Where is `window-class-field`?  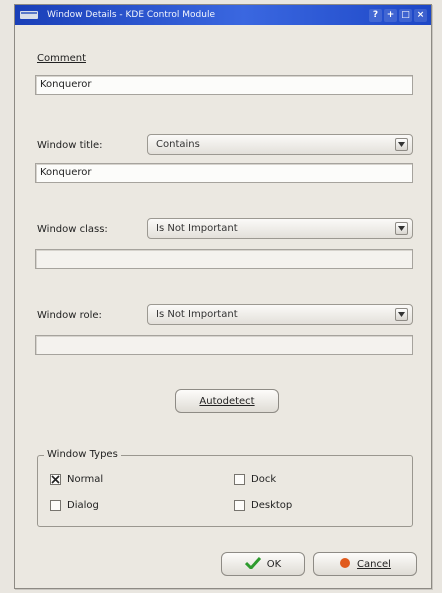 window-class-field is located at coordinates (224, 259).